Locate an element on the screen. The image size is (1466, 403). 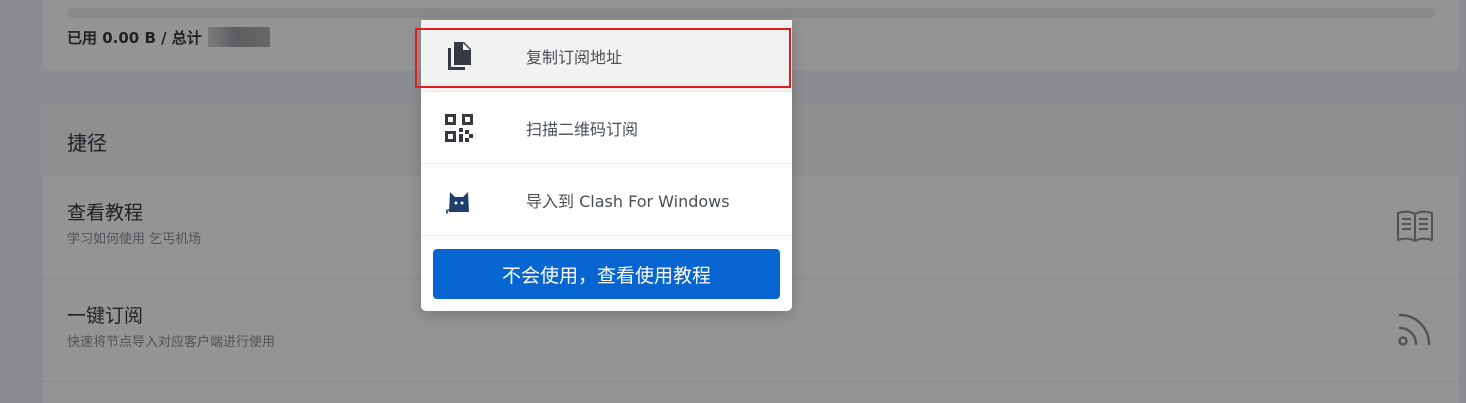
menu-item-copy-subscription: 复制订阅地址 is located at coordinates (606, 56).